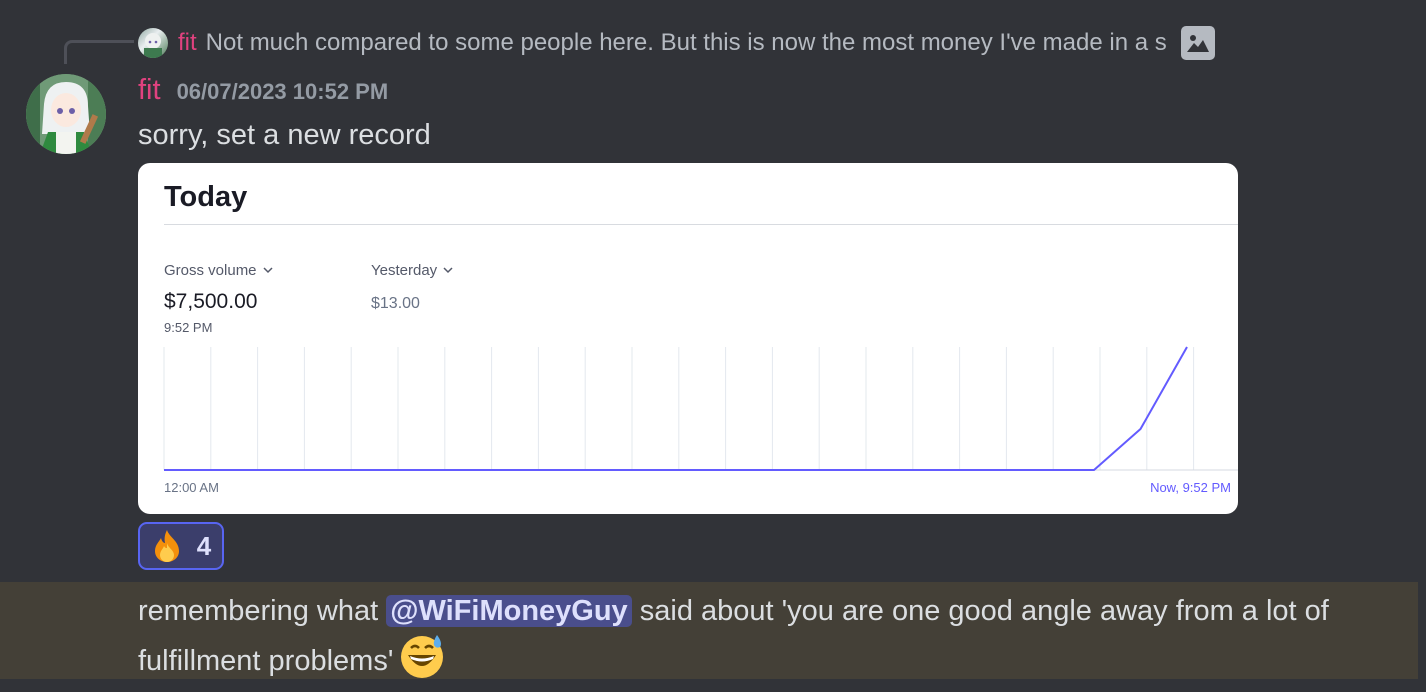 The width and height of the screenshot is (1426, 692). Describe the element at coordinates (204, 545) in the screenshot. I see `reaction-count: 4` at that location.